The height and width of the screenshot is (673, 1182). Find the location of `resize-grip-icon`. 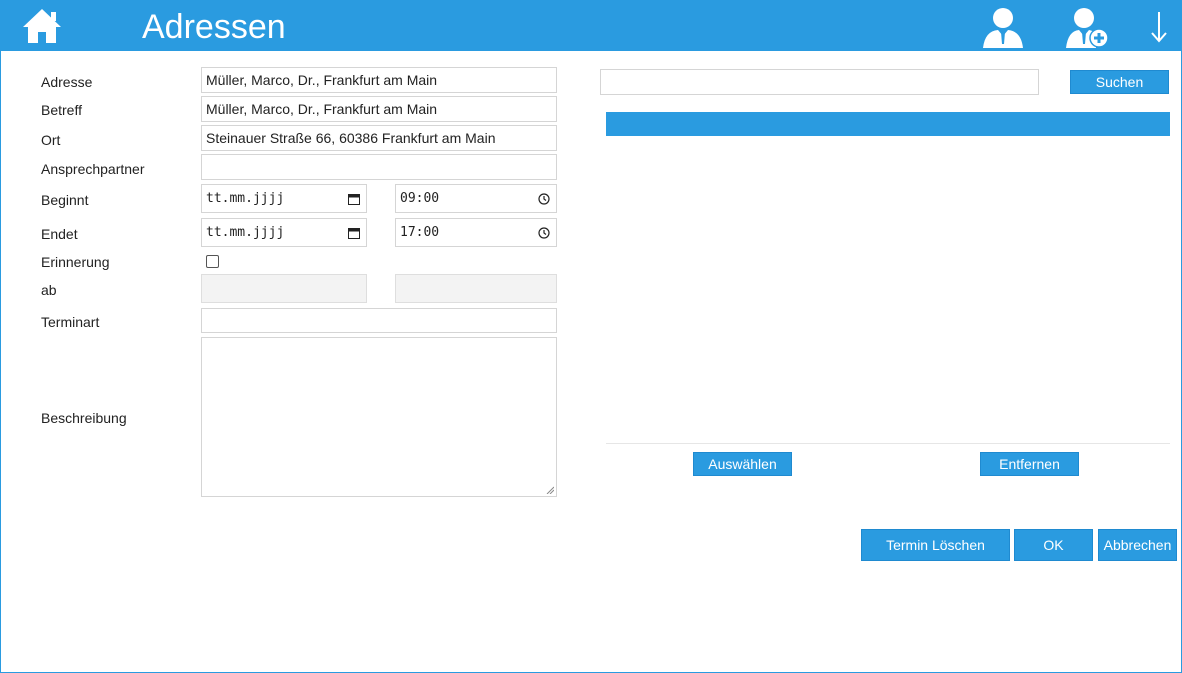

resize-grip-icon is located at coordinates (550, 490).